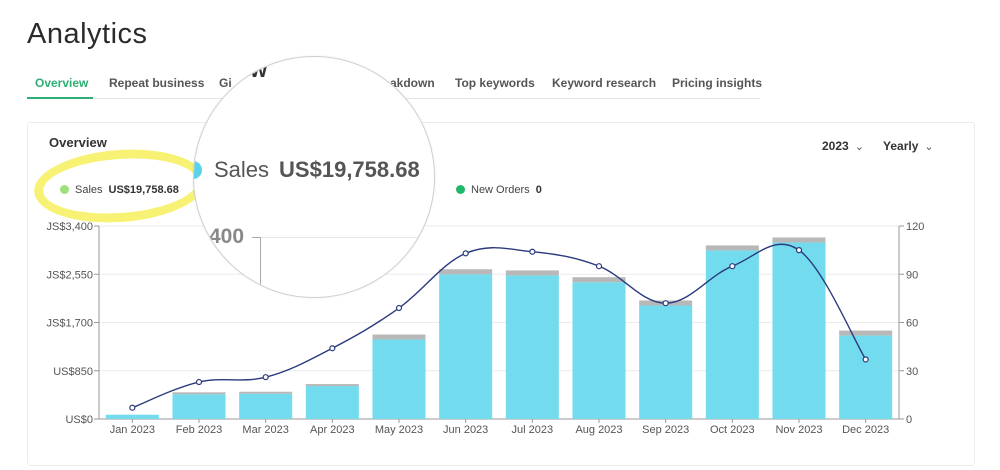  I want to click on y-right-tick-label: 30, so click(912, 372).